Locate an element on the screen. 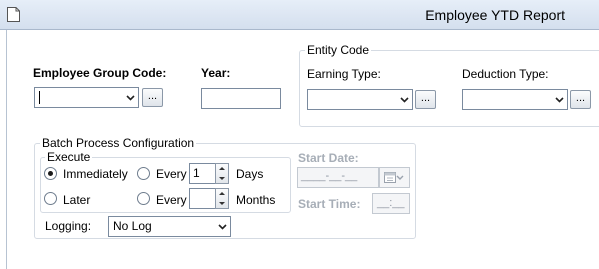  text-caret is located at coordinates (39, 97).